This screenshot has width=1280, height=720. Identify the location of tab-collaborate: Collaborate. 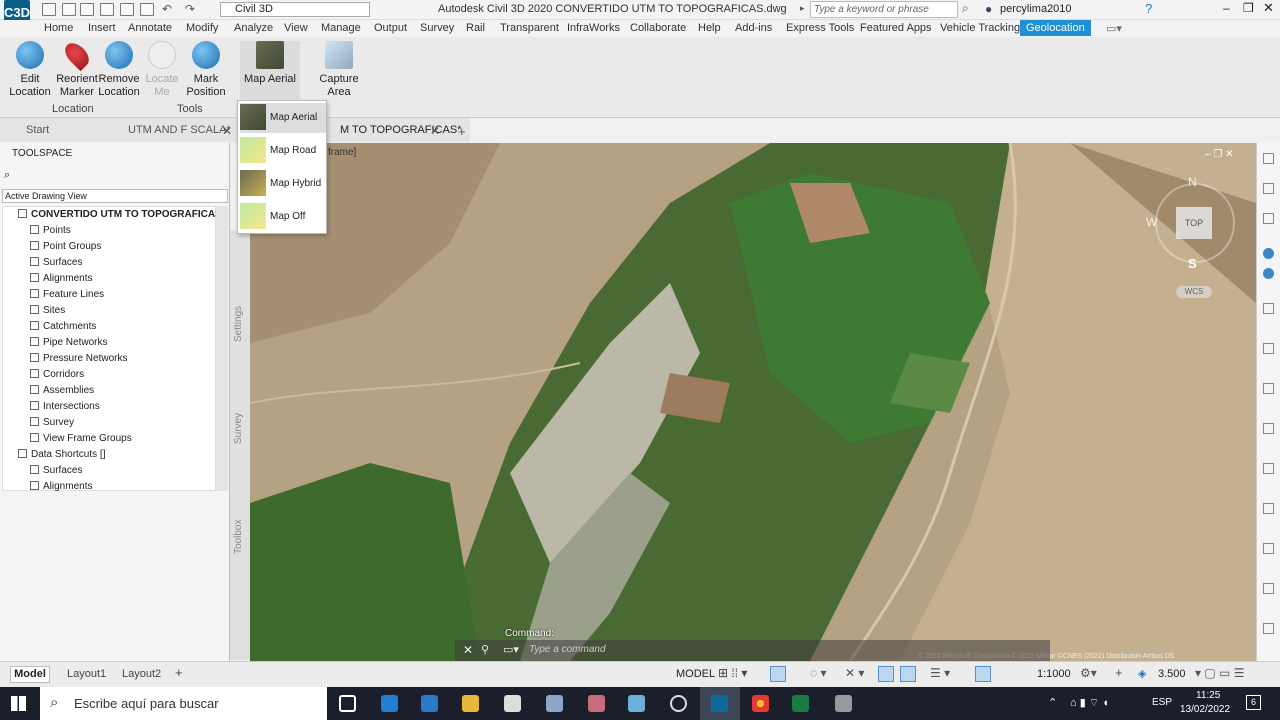
(658, 28).